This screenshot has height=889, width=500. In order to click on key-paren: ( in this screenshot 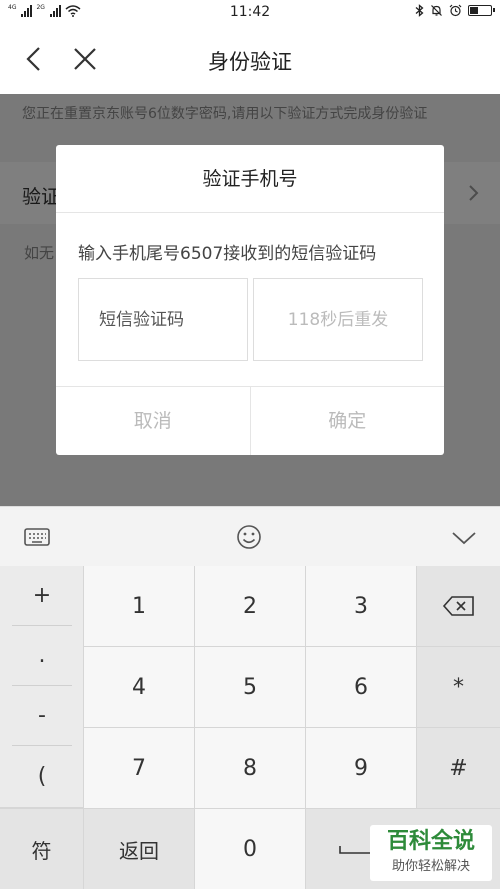, I will do `click(42, 776)`.